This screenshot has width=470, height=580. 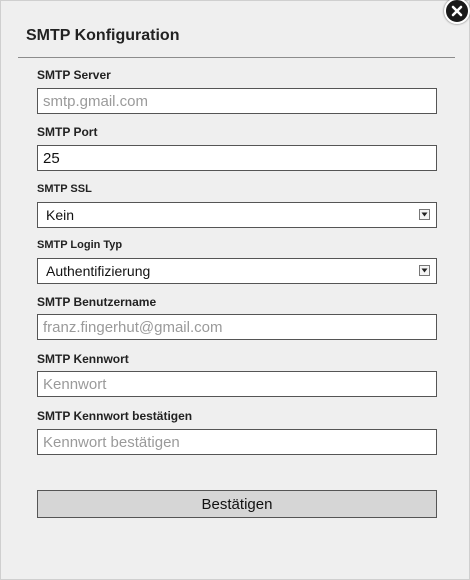 What do you see at coordinates (237, 504) in the screenshot?
I see `confirm-button: Bestätigen` at bounding box center [237, 504].